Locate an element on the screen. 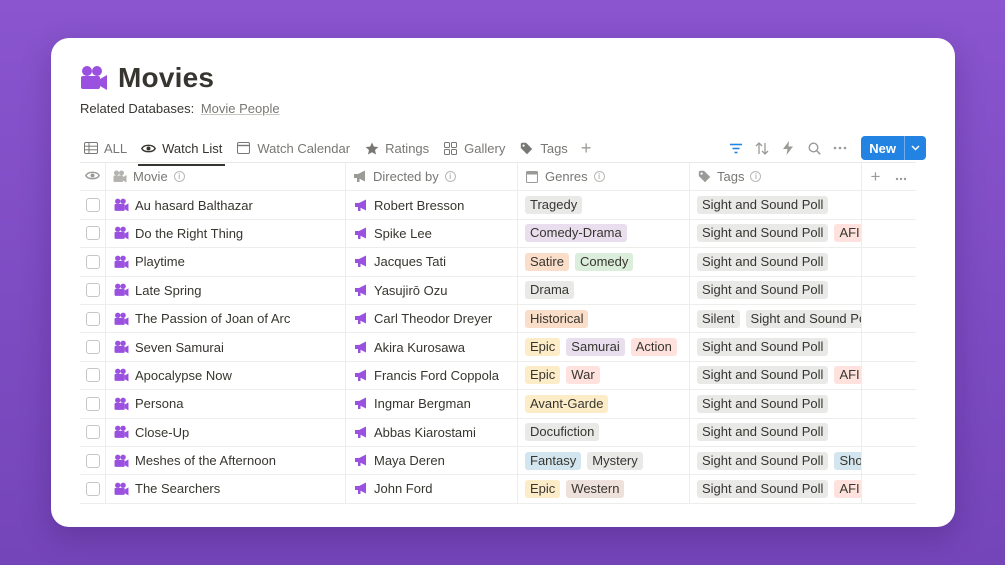  genres-cell: Satire Comedy is located at coordinates (604, 262).